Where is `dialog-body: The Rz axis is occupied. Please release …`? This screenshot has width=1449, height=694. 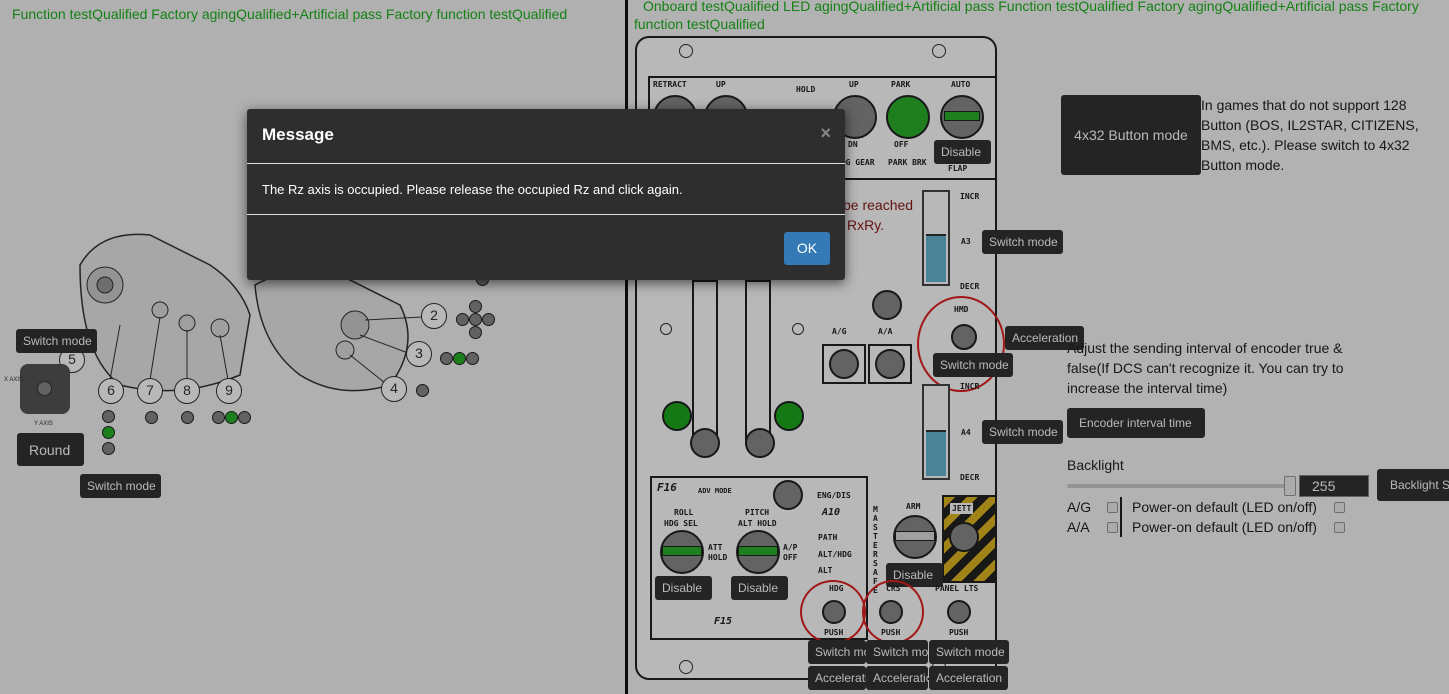
dialog-body: The Rz axis is occupied. Please release … is located at coordinates (546, 190).